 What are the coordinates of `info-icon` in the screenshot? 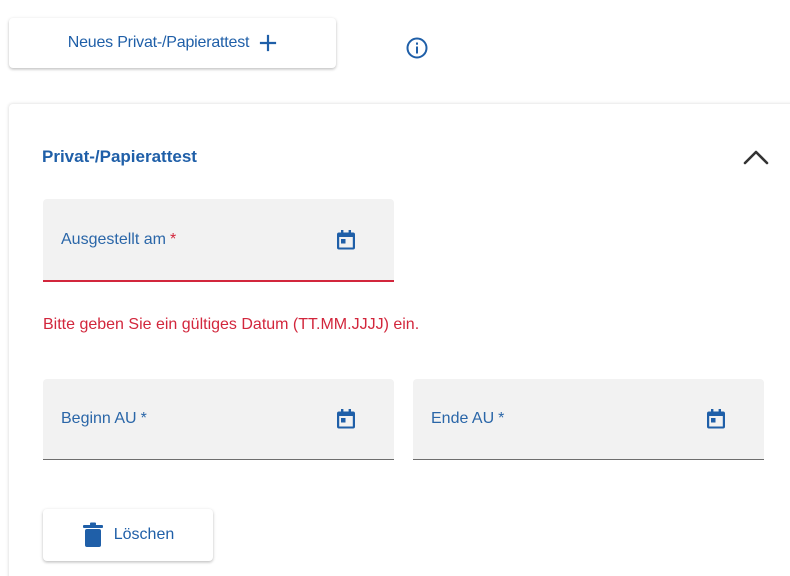 It's located at (417, 48).